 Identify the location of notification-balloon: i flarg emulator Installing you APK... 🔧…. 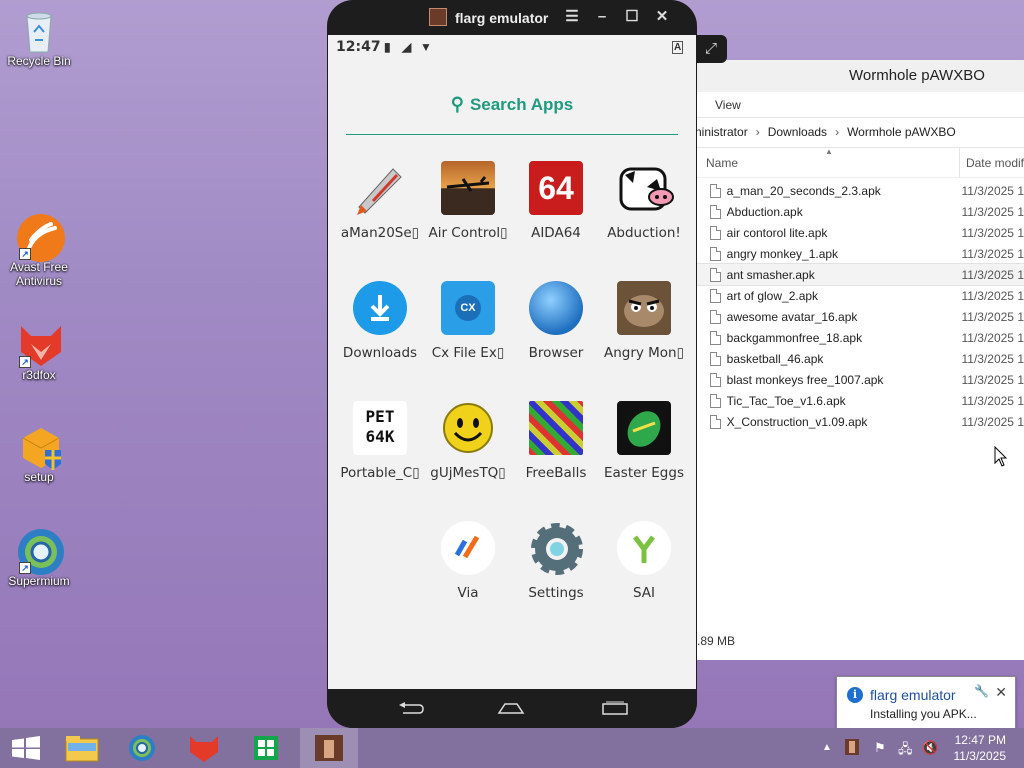
(926, 704).